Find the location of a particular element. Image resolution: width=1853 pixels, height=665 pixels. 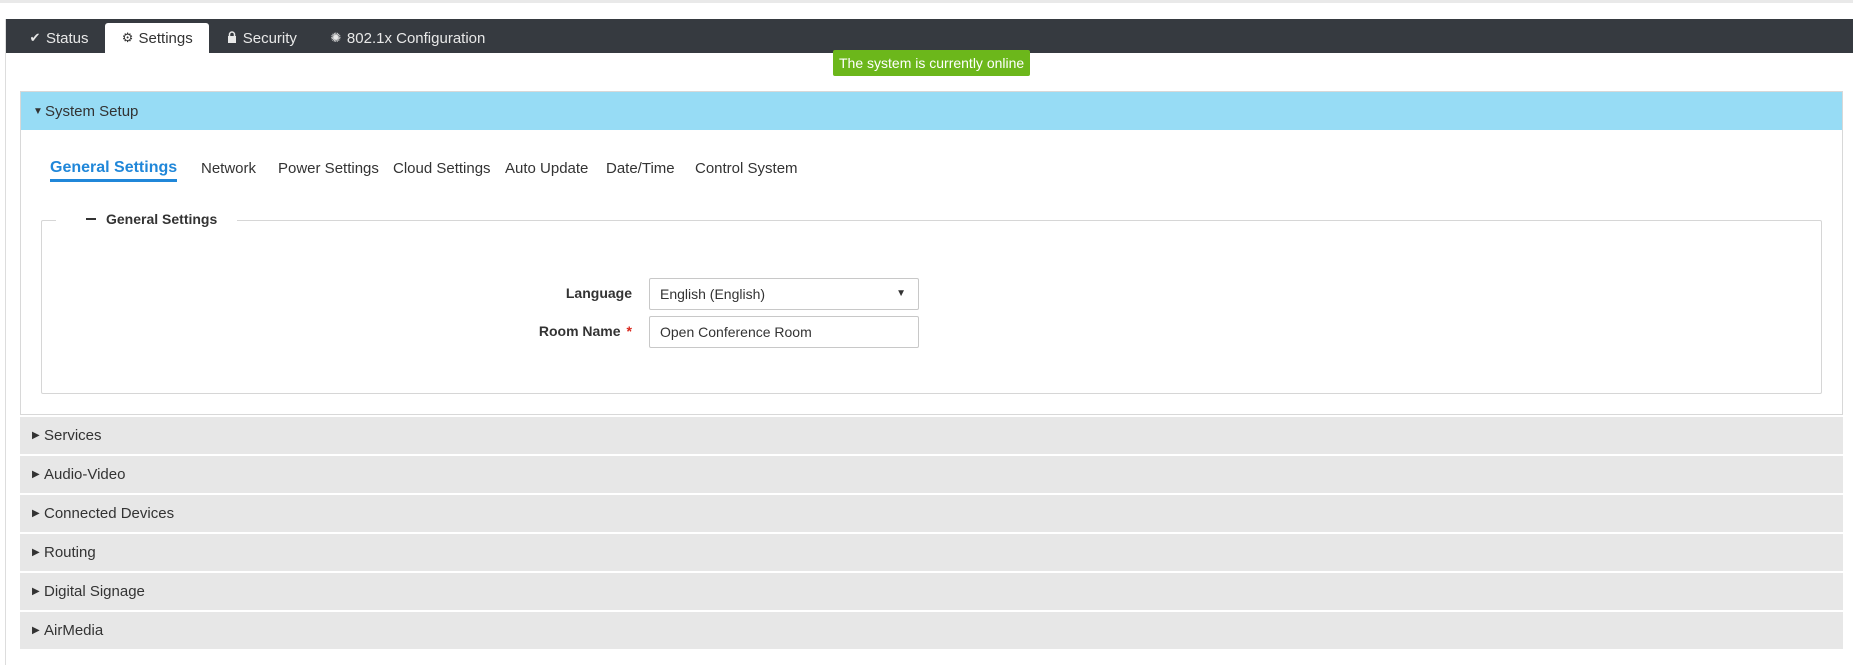

section-connected-devices: ▶ Connected Devices is located at coordinates (931, 513).